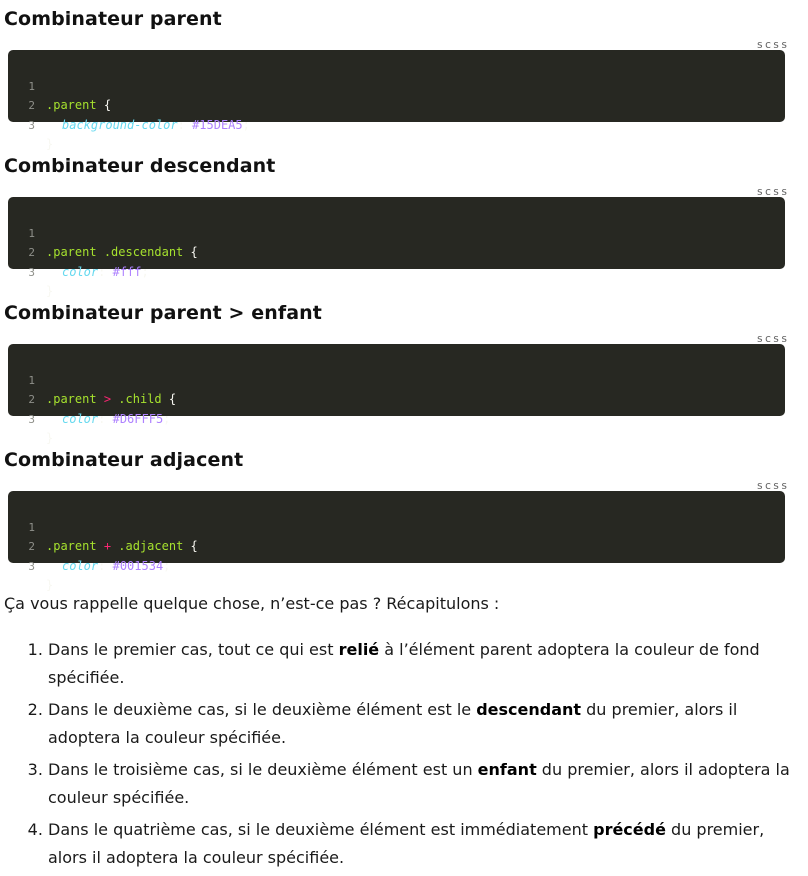  I want to click on section-title: Combinateur descendant, so click(140, 166).